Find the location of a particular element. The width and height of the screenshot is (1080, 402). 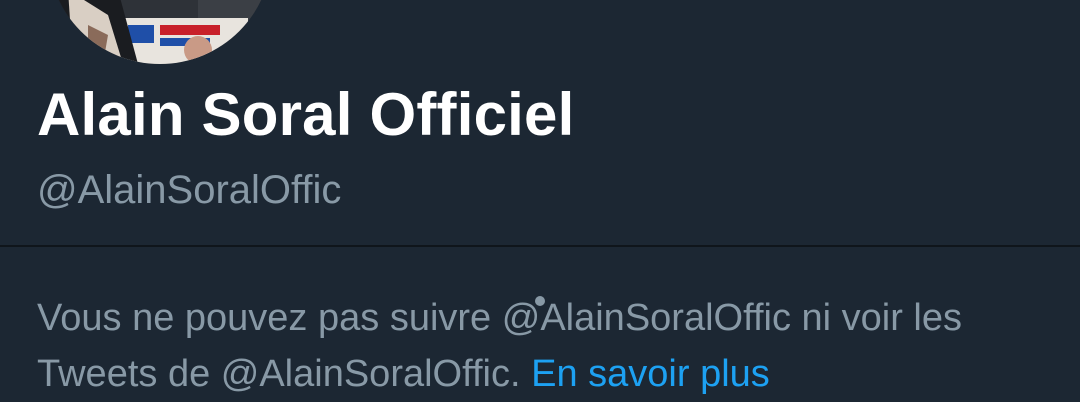

profile-handle: @AlainSoralOffic is located at coordinates (189, 190).